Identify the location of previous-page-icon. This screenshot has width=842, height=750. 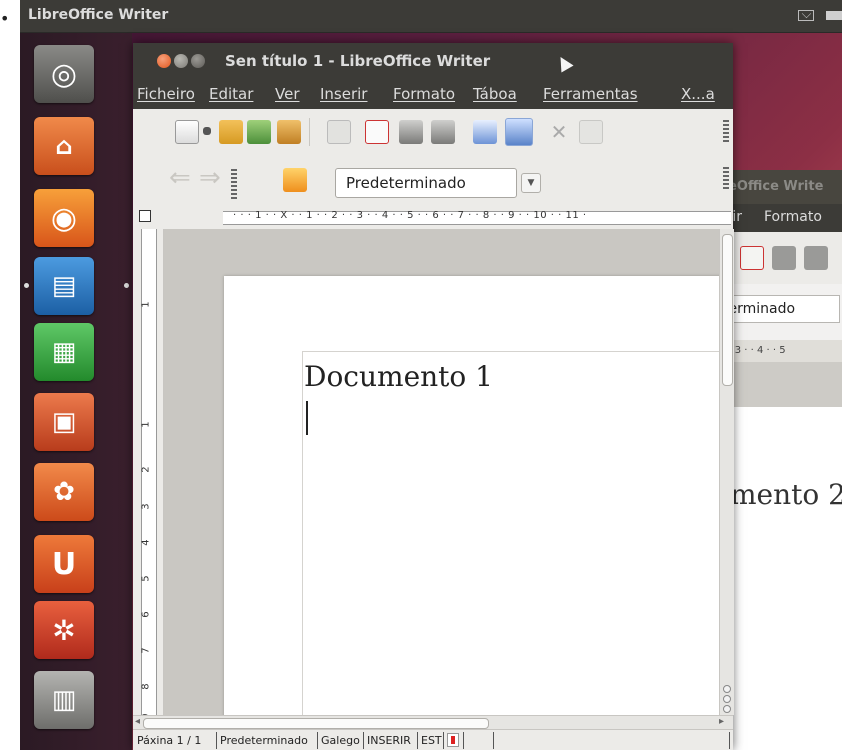
(727, 689).